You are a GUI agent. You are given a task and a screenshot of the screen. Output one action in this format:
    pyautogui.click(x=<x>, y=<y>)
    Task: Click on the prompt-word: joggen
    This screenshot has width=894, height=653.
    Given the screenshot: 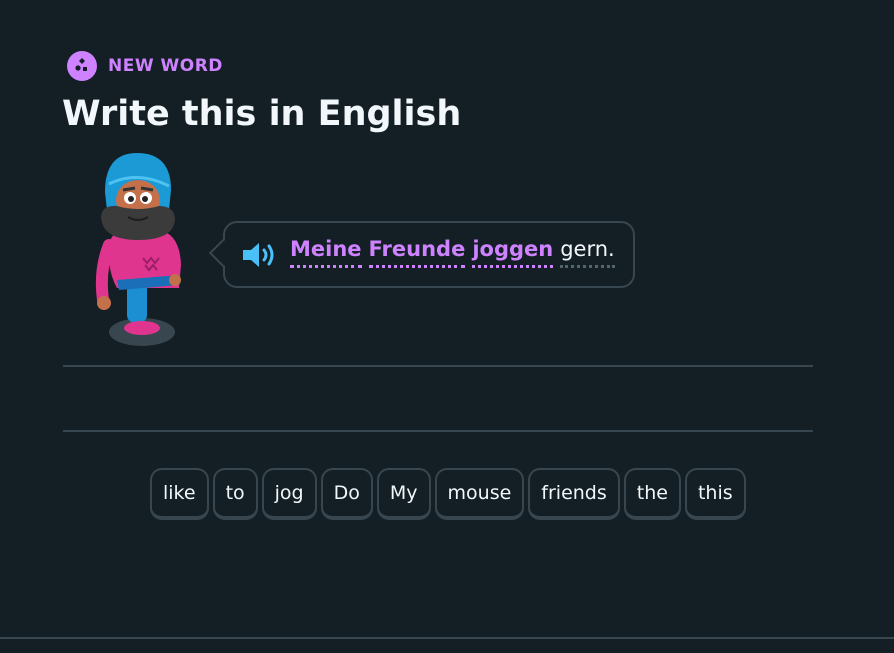 What is the action you would take?
    pyautogui.click(x=513, y=252)
    